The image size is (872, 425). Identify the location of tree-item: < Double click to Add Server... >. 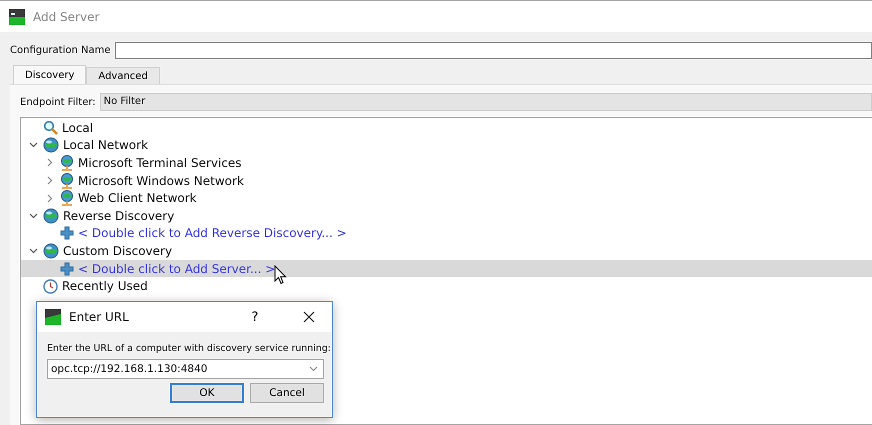
(446, 269).